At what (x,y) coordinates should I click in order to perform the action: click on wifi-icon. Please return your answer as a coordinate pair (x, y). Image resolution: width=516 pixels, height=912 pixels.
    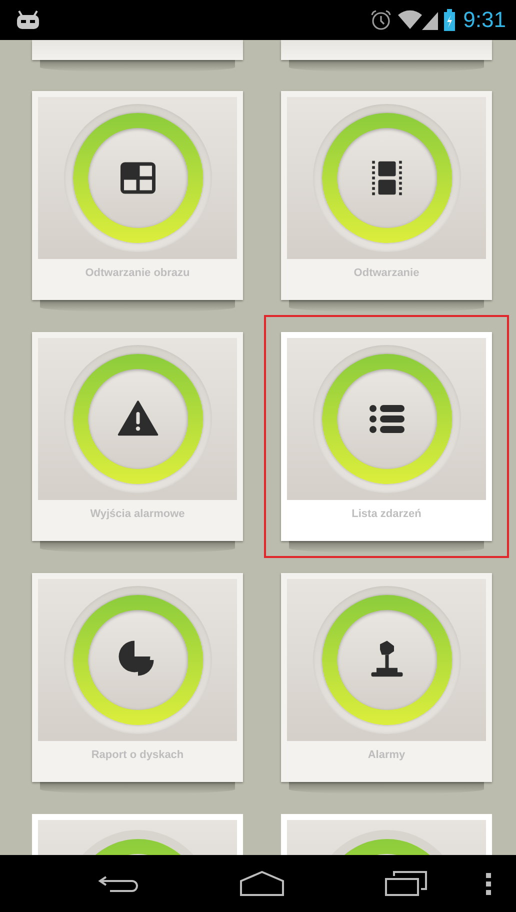
    Looking at the image, I should click on (410, 20).